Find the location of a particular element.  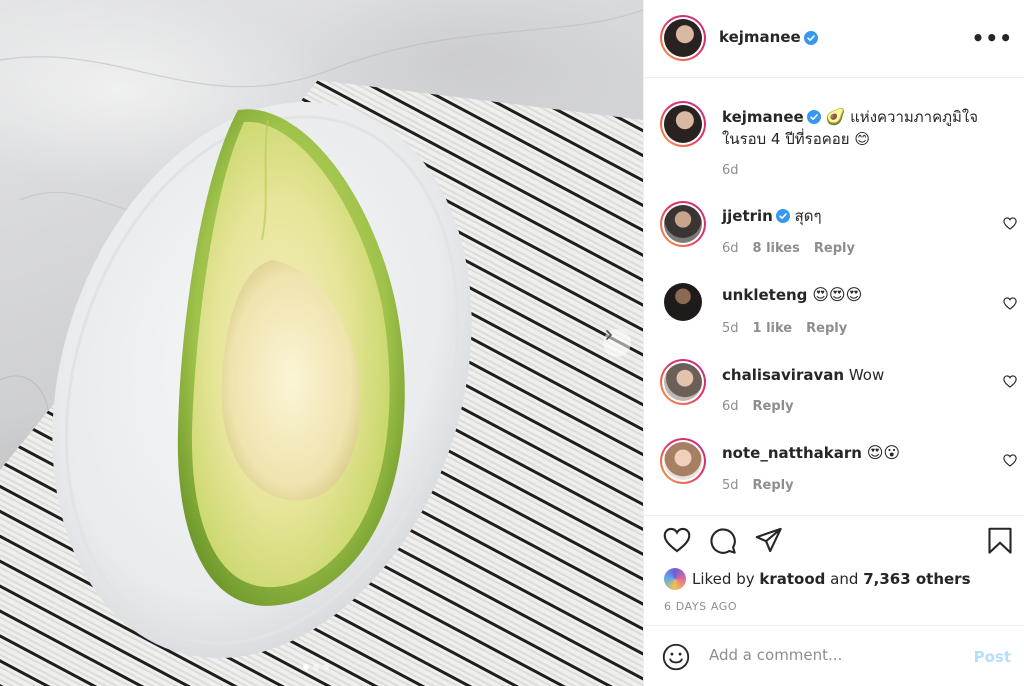

comment-meta: 6d 8 likes Reply is located at coordinates (795, 248).